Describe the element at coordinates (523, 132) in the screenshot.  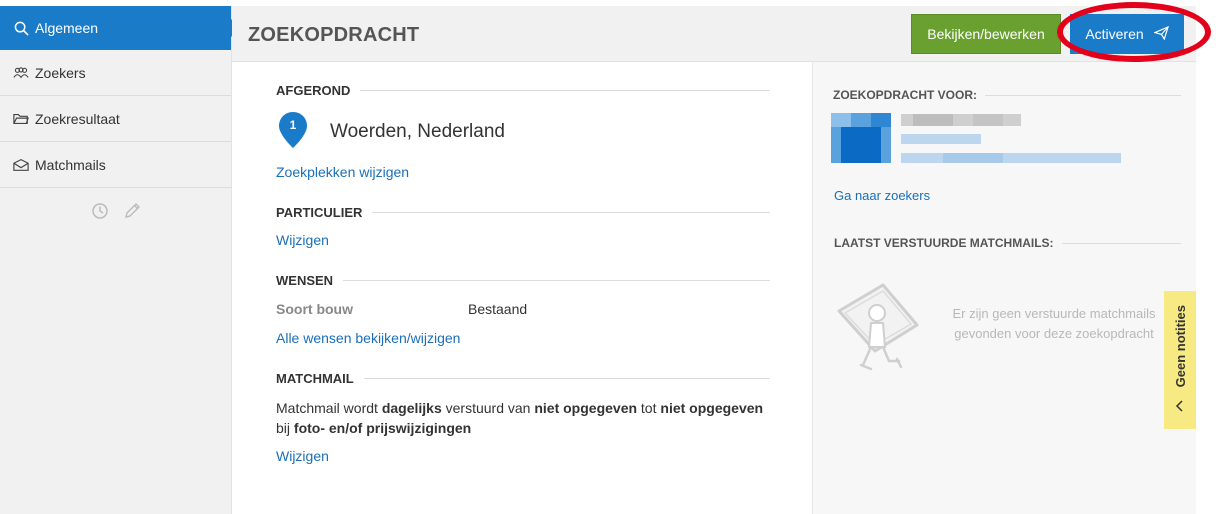
I see `location-row: 1 Woerden, Nederland` at that location.